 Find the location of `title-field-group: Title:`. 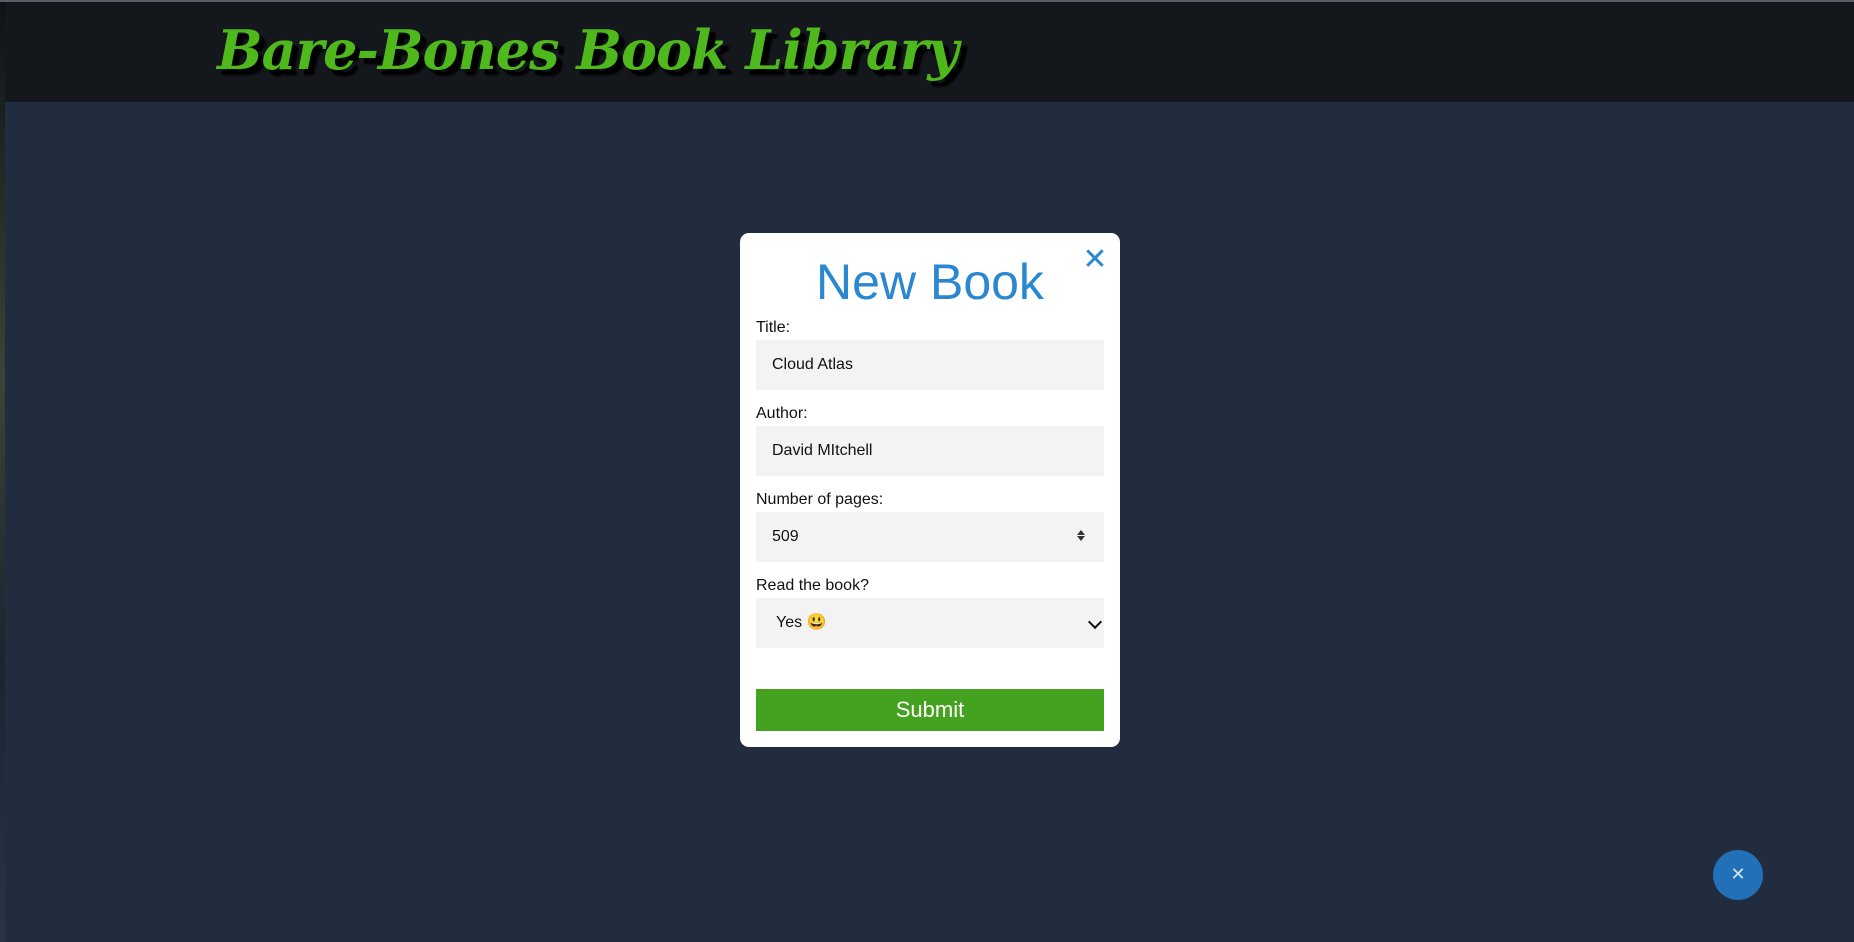

title-field-group: Title: is located at coordinates (930, 354).